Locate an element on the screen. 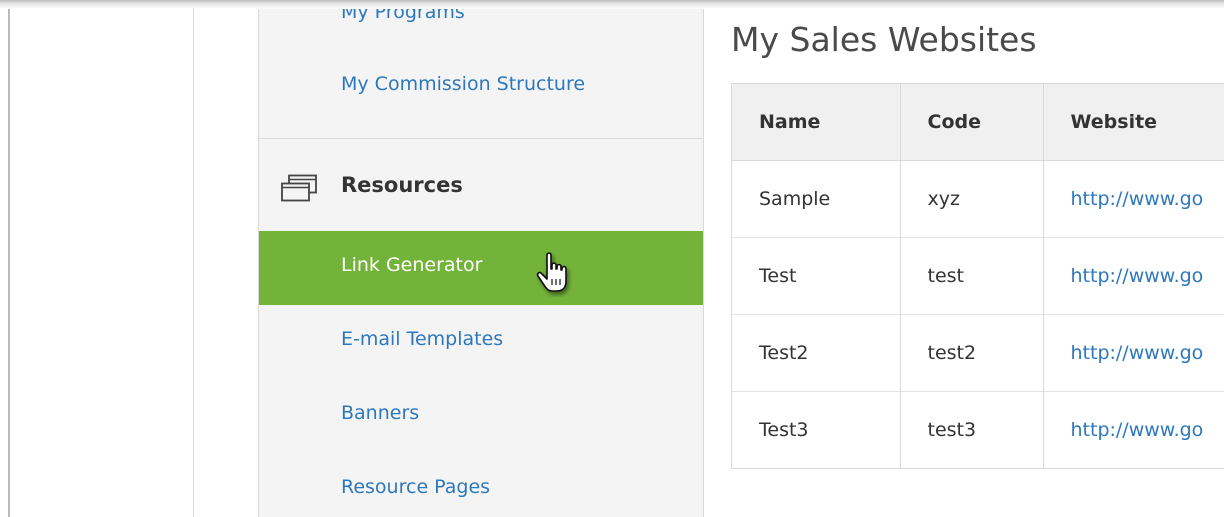  page-title: My Sales Websites is located at coordinates (884, 39).